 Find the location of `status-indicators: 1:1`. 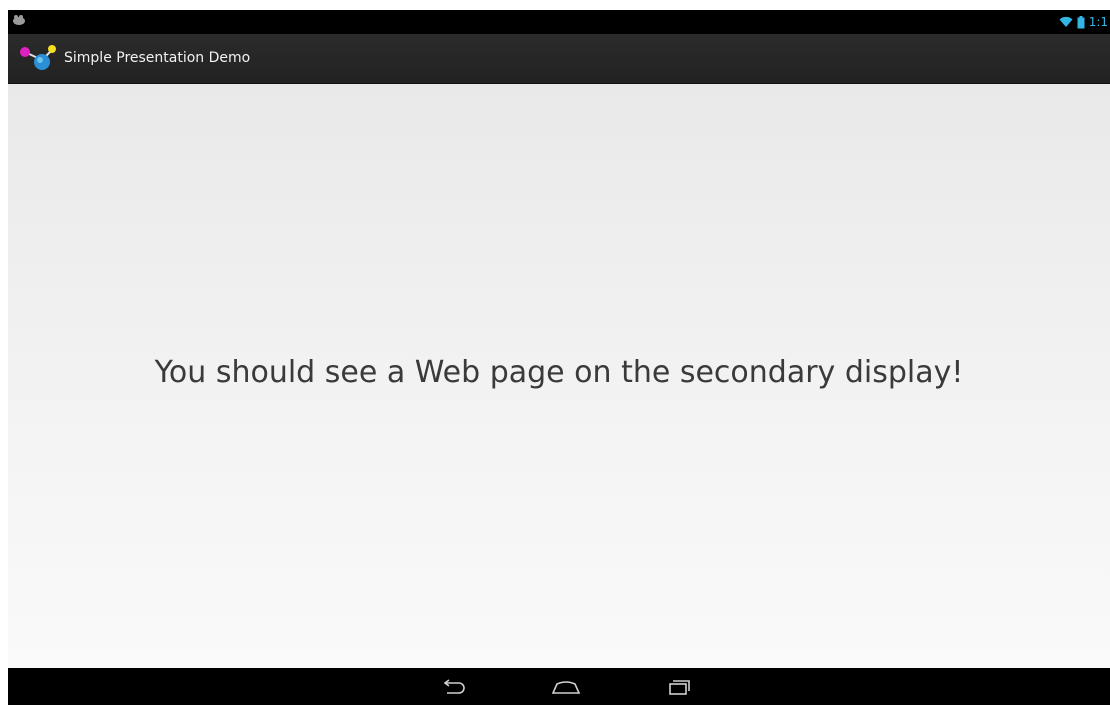

status-indicators: 1:1 is located at coordinates (1083, 22).